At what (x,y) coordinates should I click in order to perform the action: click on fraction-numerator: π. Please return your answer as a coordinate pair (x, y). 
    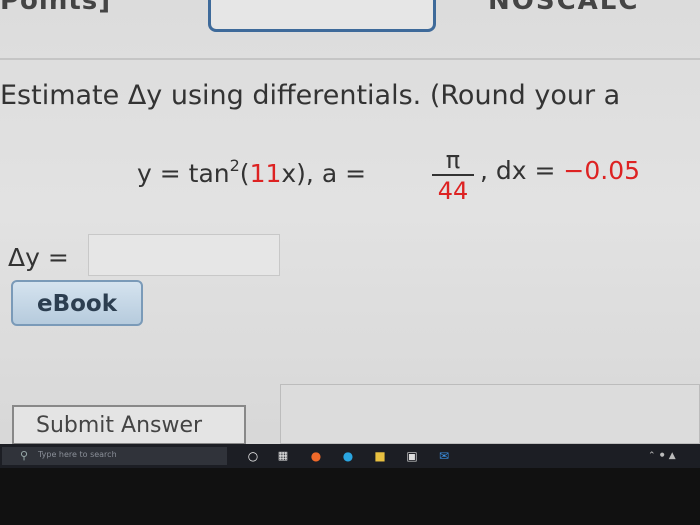
    Looking at the image, I should click on (453, 160).